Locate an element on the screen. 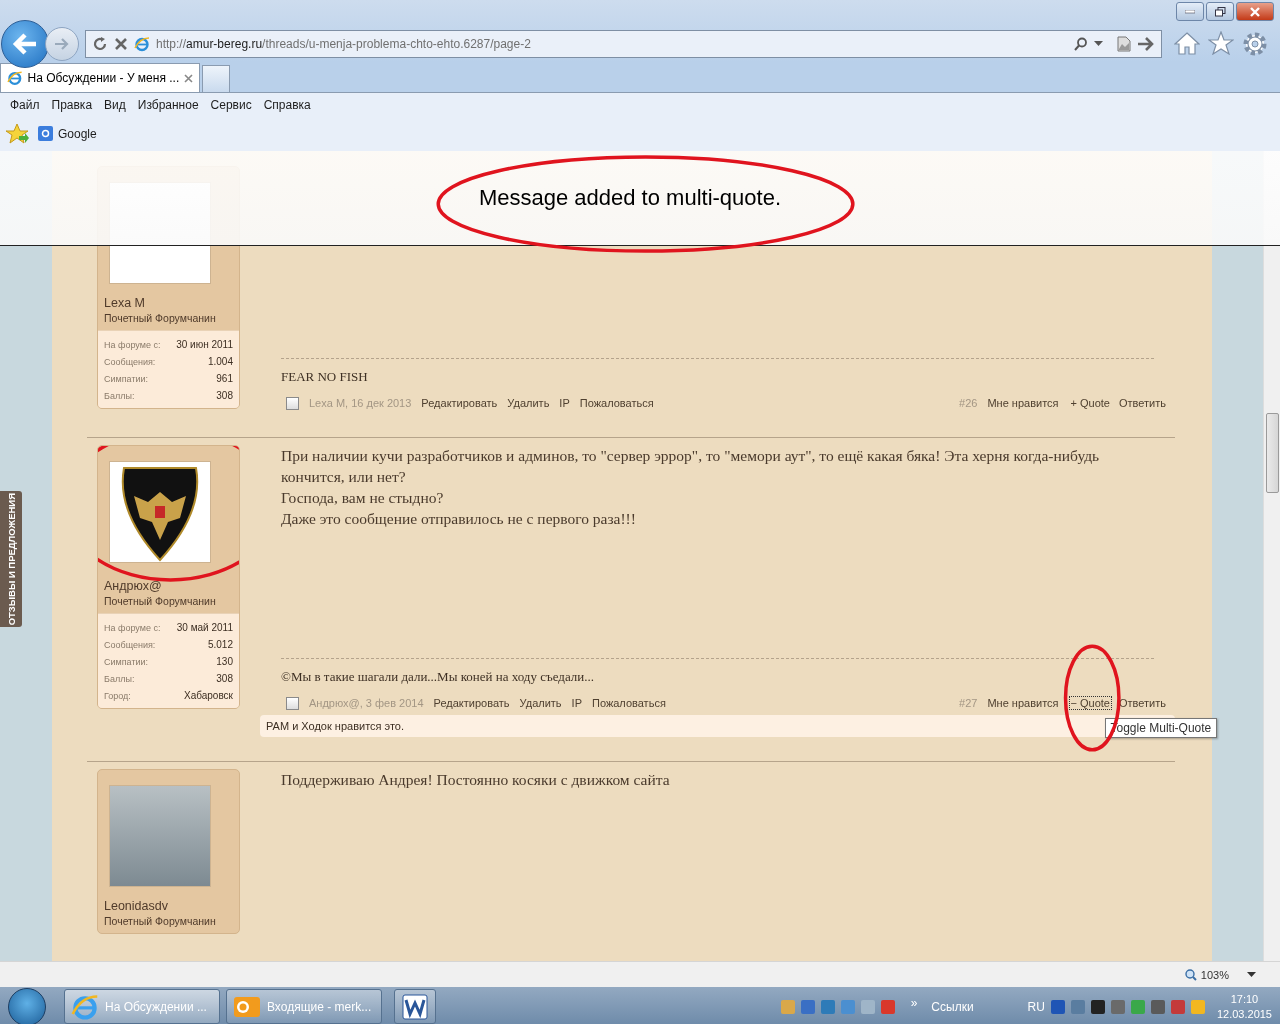 The width and height of the screenshot is (1280, 1024). forward-button is located at coordinates (62, 44).